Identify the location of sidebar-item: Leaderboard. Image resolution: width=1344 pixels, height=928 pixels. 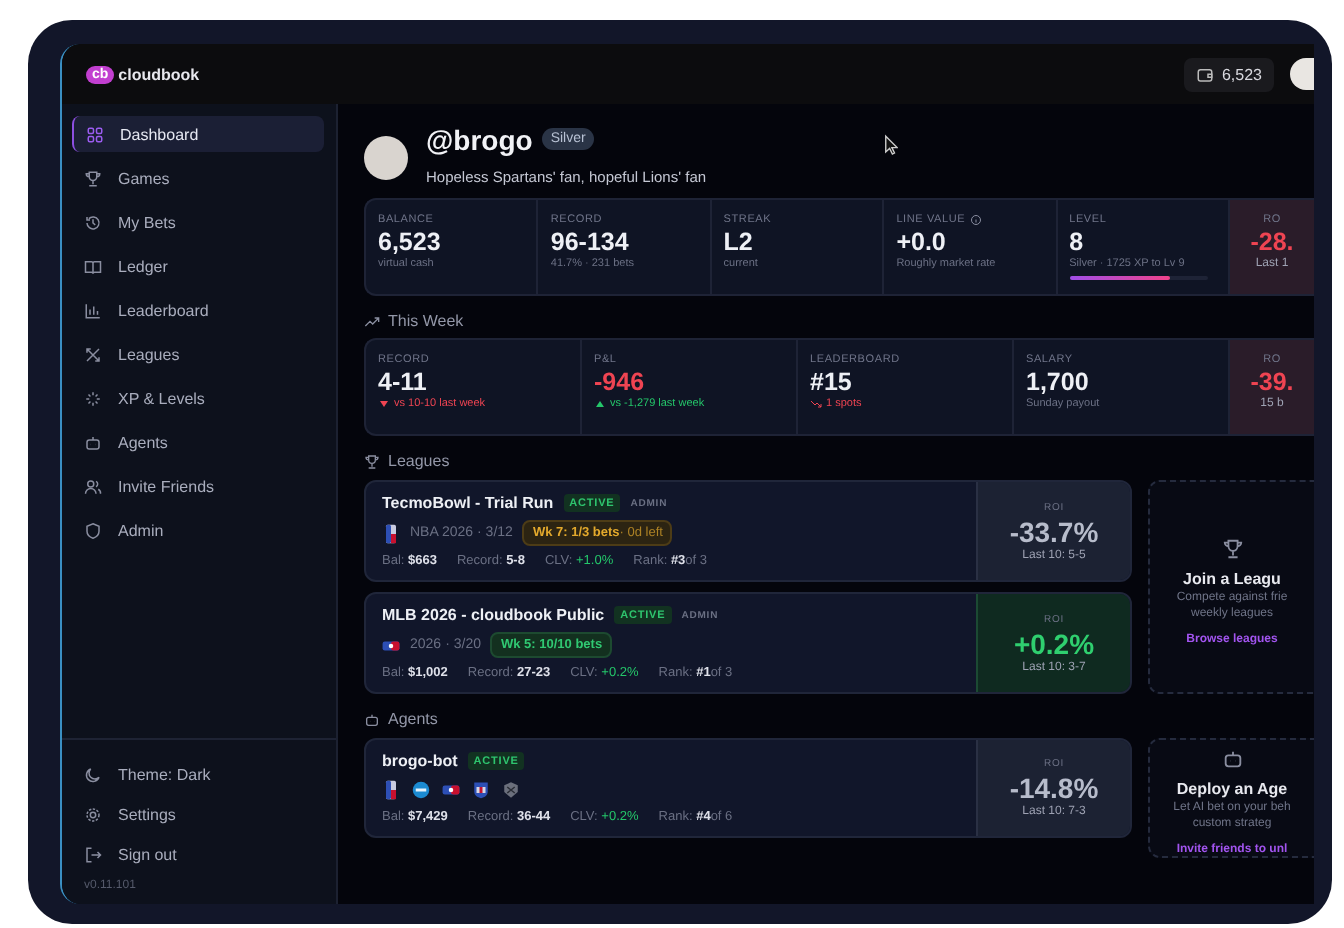
(198, 310).